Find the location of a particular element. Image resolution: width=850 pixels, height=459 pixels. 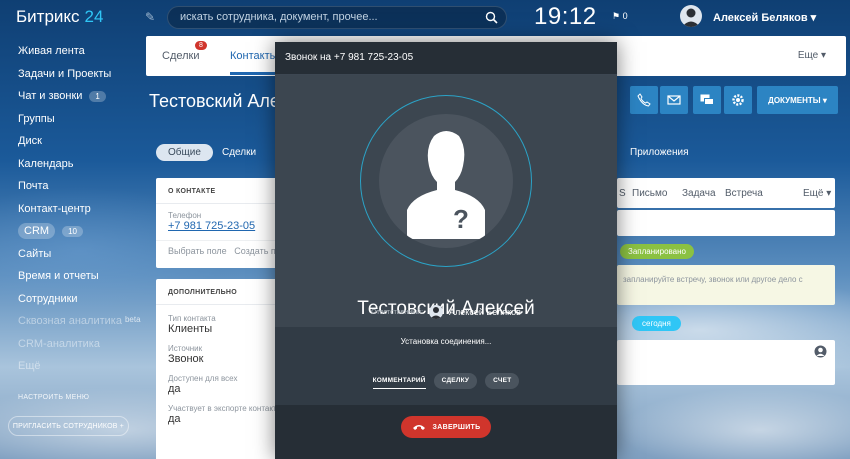

field-label: Тип контакта is located at coordinates (192, 318).